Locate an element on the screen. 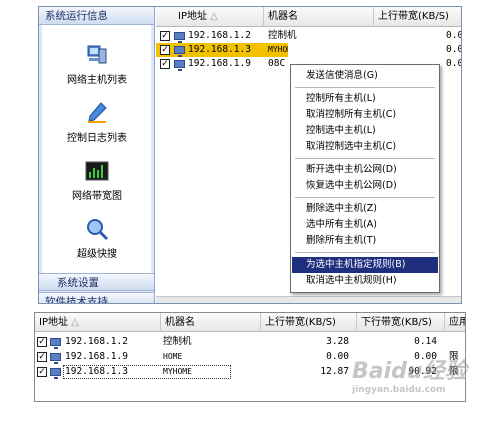 This screenshot has width=500, height=431. sidebar-section-system-settings: 系统设置 is located at coordinates (96, 282).